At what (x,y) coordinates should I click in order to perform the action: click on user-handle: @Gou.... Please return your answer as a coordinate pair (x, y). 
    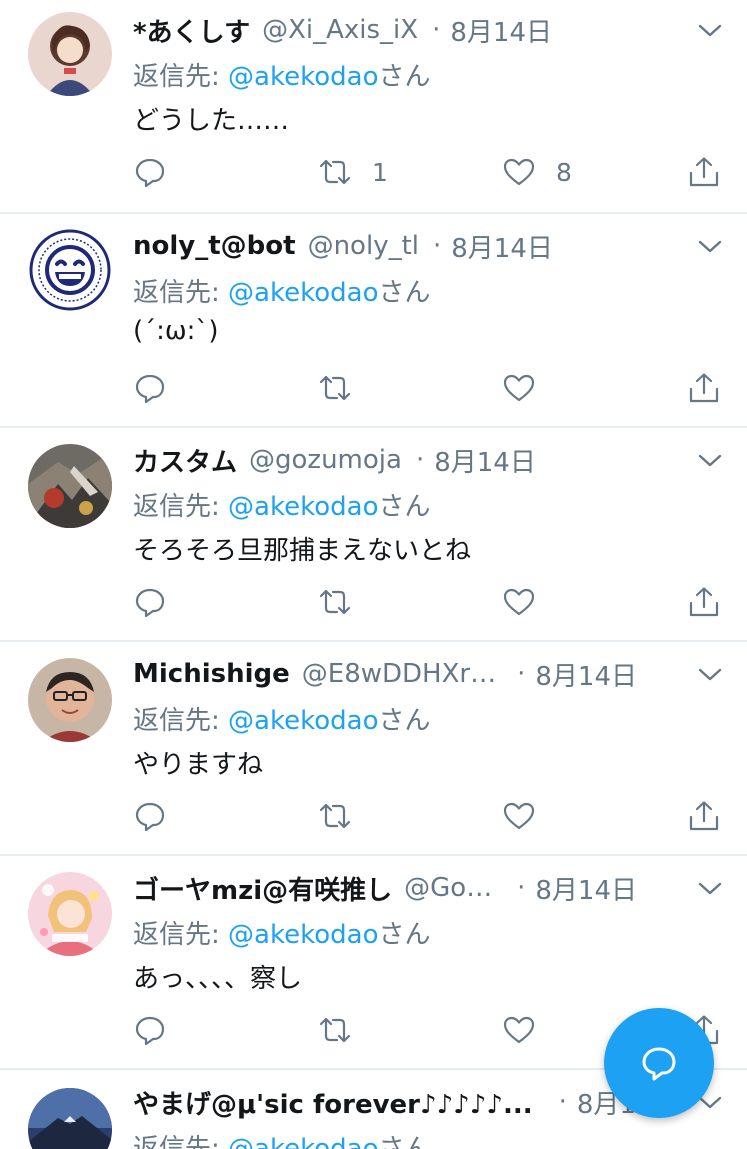
    Looking at the image, I should click on (453, 888).